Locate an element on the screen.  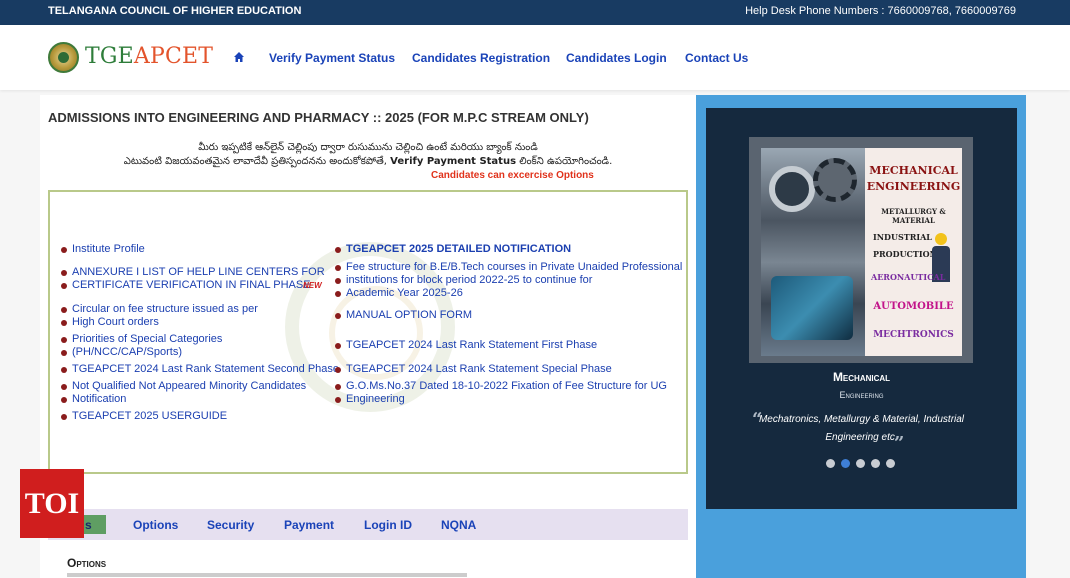
link-special-categories-line2: (PH/NCC/CAP/Sports) is located at coordinates (121, 352).